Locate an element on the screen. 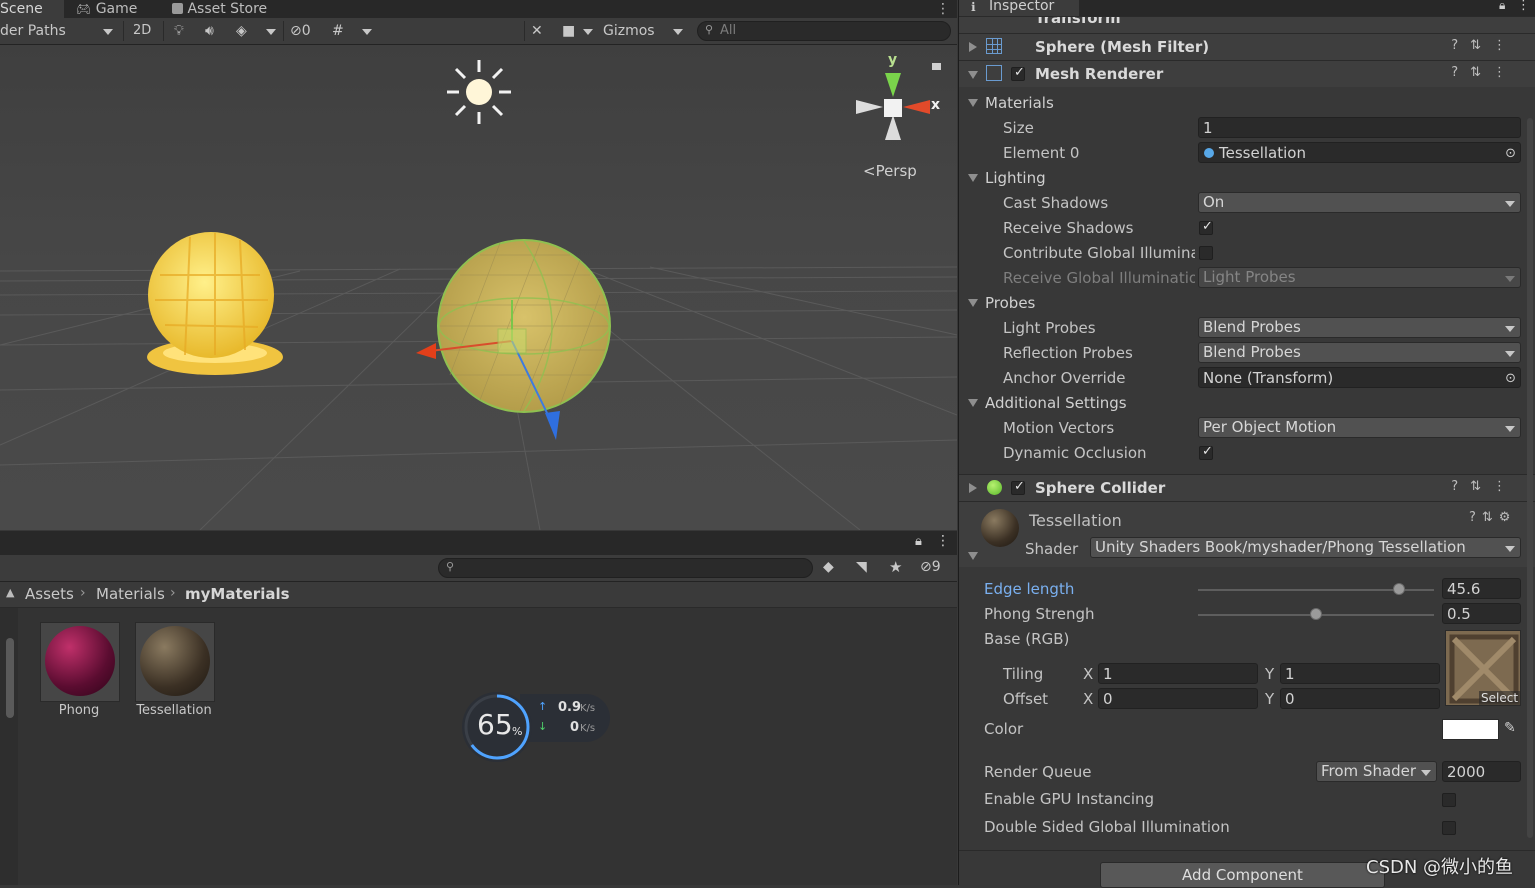  camera-icon: ■ is located at coordinates (571, 31).